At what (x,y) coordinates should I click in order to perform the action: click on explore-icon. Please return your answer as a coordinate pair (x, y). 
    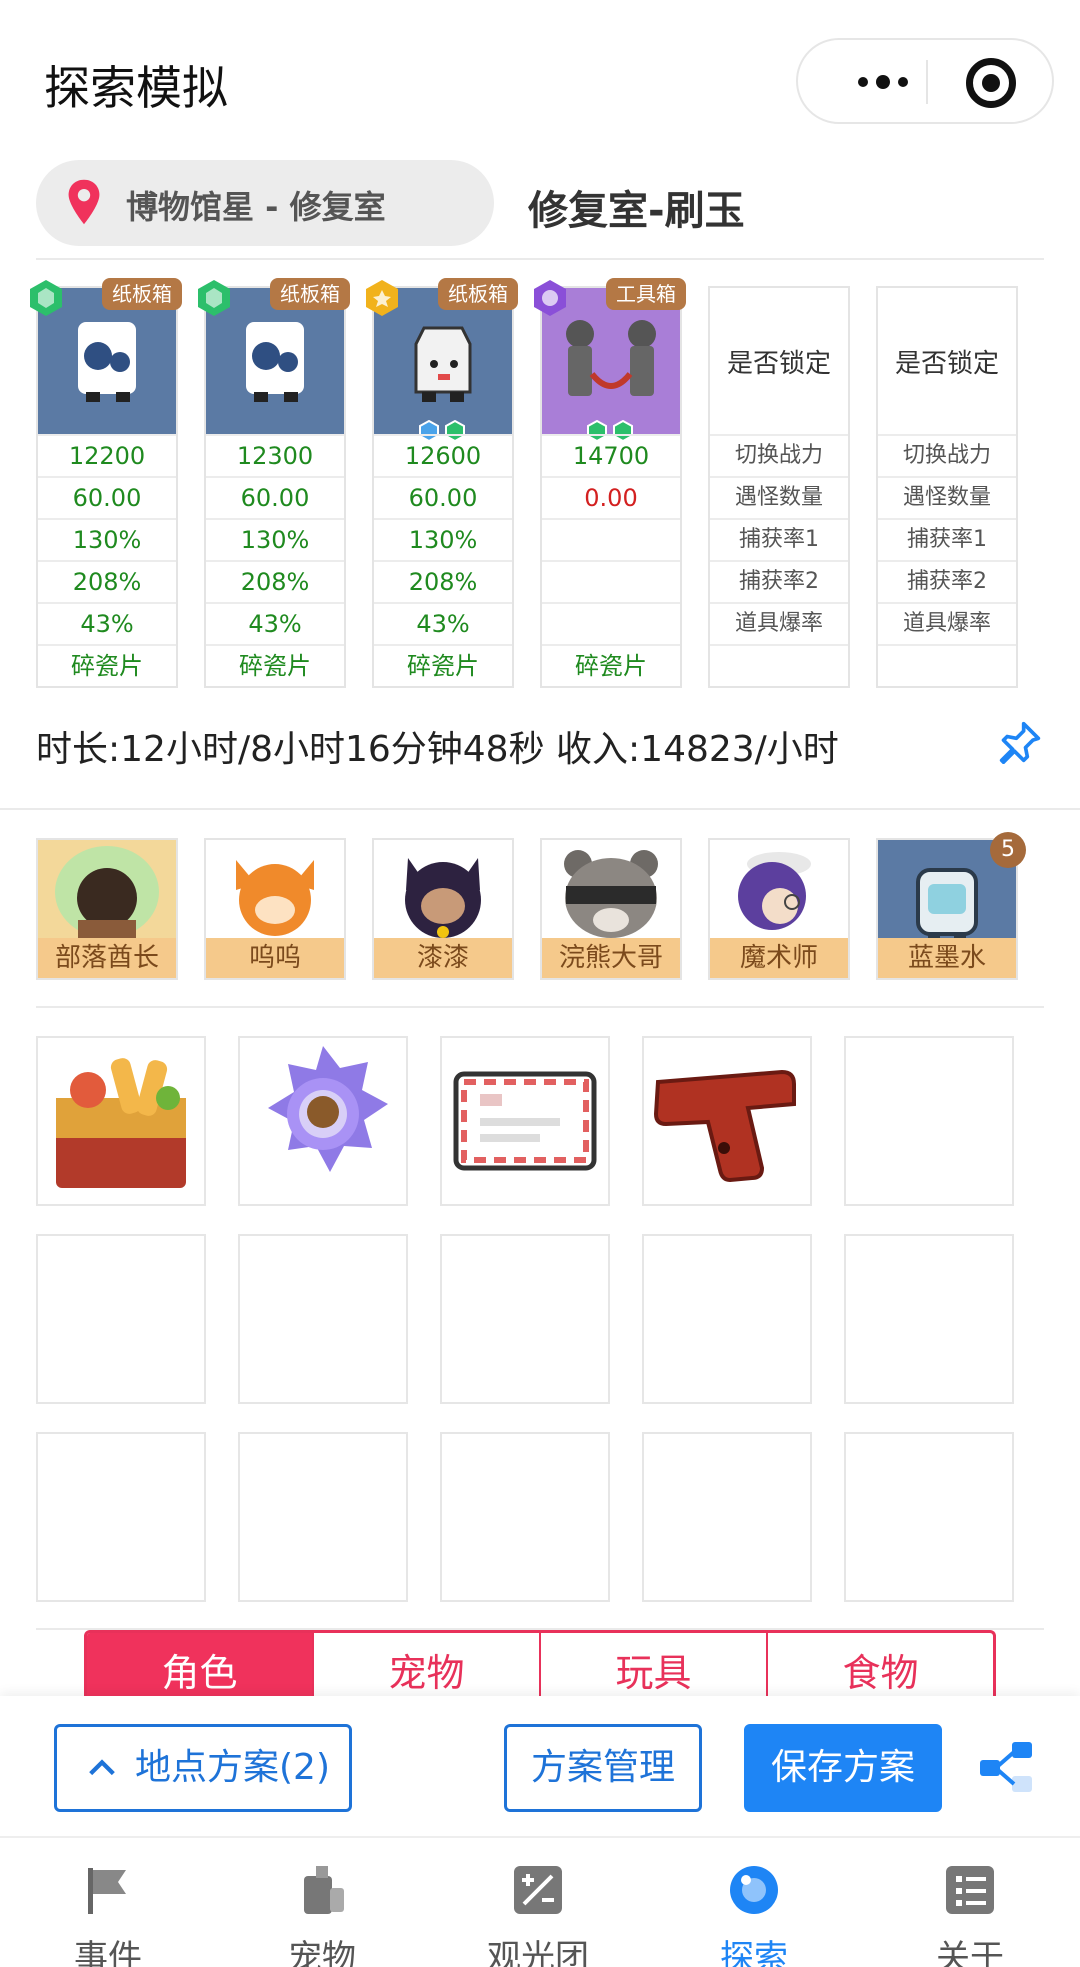
    Looking at the image, I should click on (754, 1890).